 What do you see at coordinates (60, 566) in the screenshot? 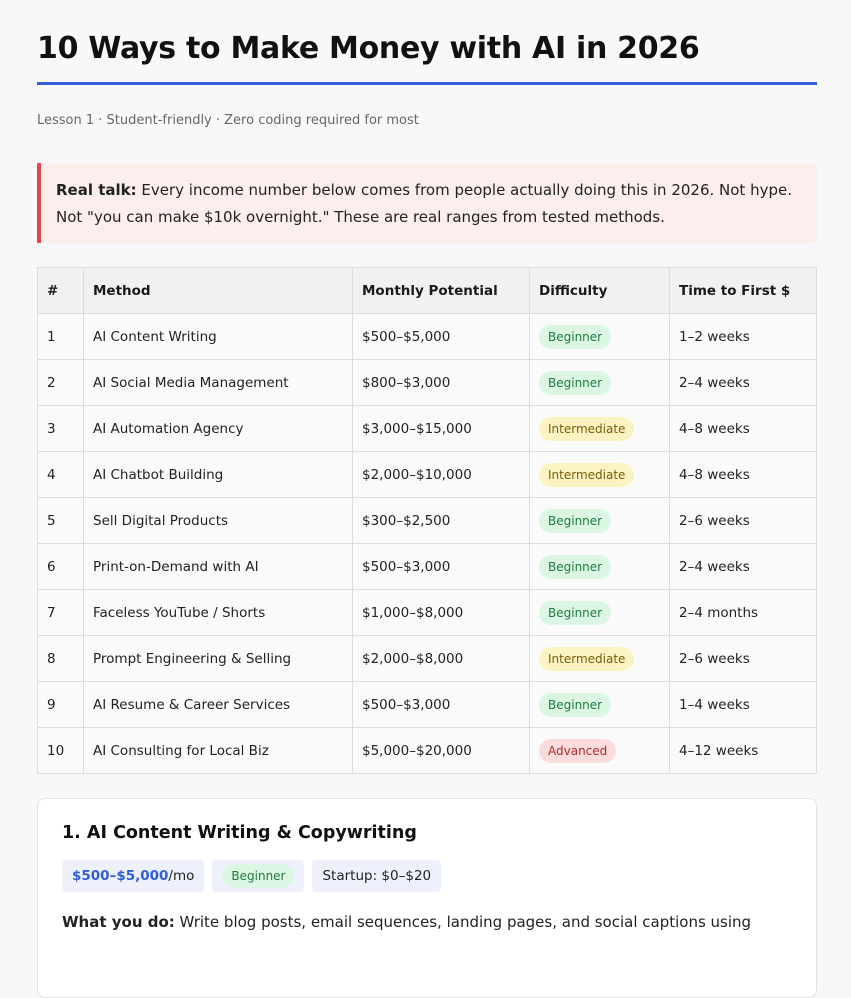
I see `row-number-cell: 6` at bounding box center [60, 566].